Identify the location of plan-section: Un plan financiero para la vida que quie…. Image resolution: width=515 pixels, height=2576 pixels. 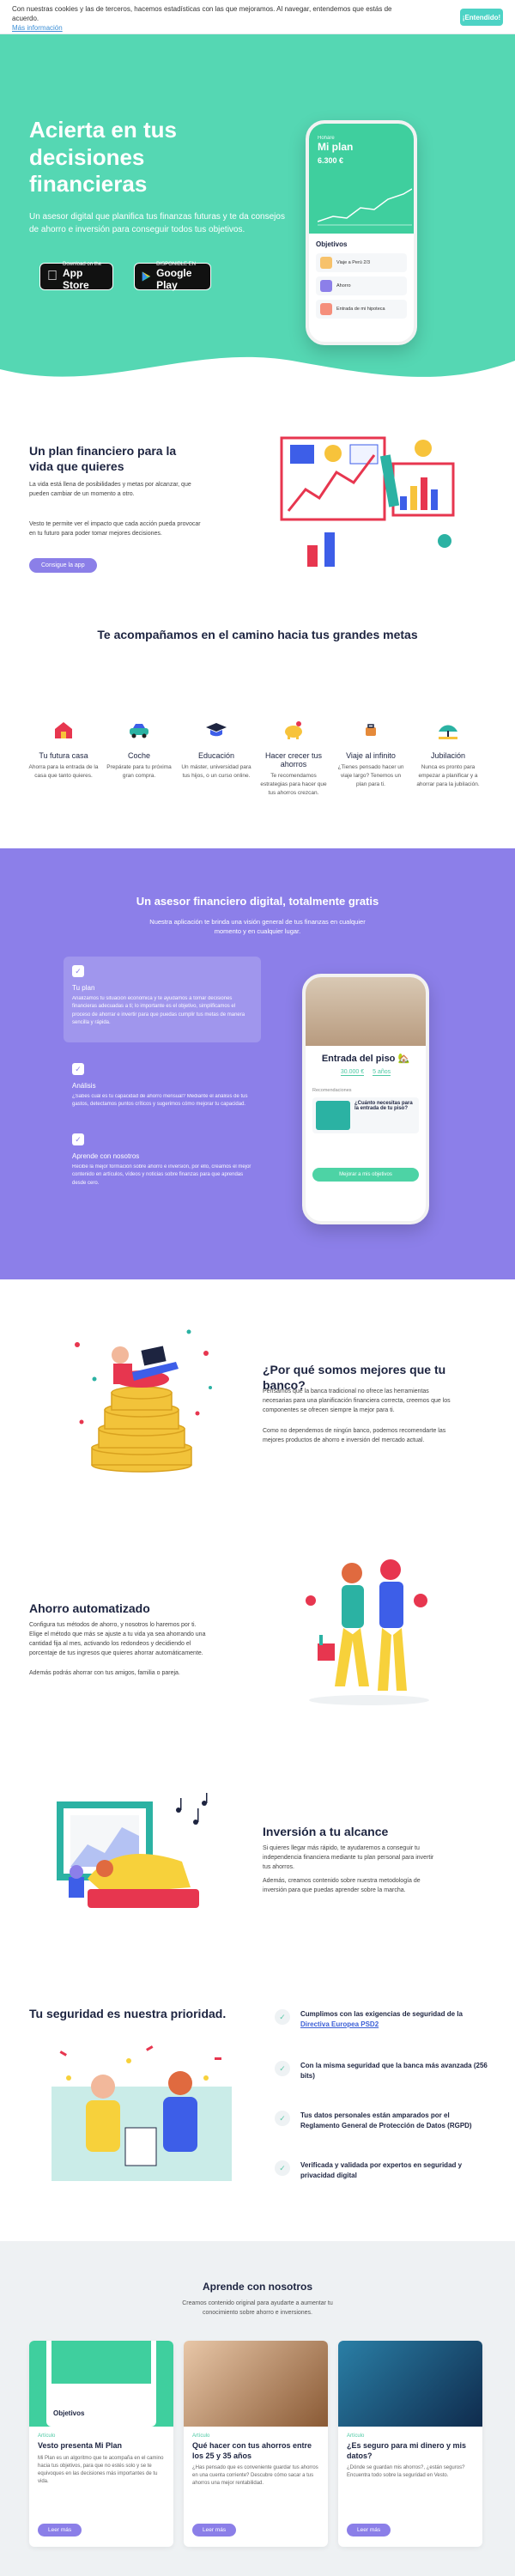
(257, 511).